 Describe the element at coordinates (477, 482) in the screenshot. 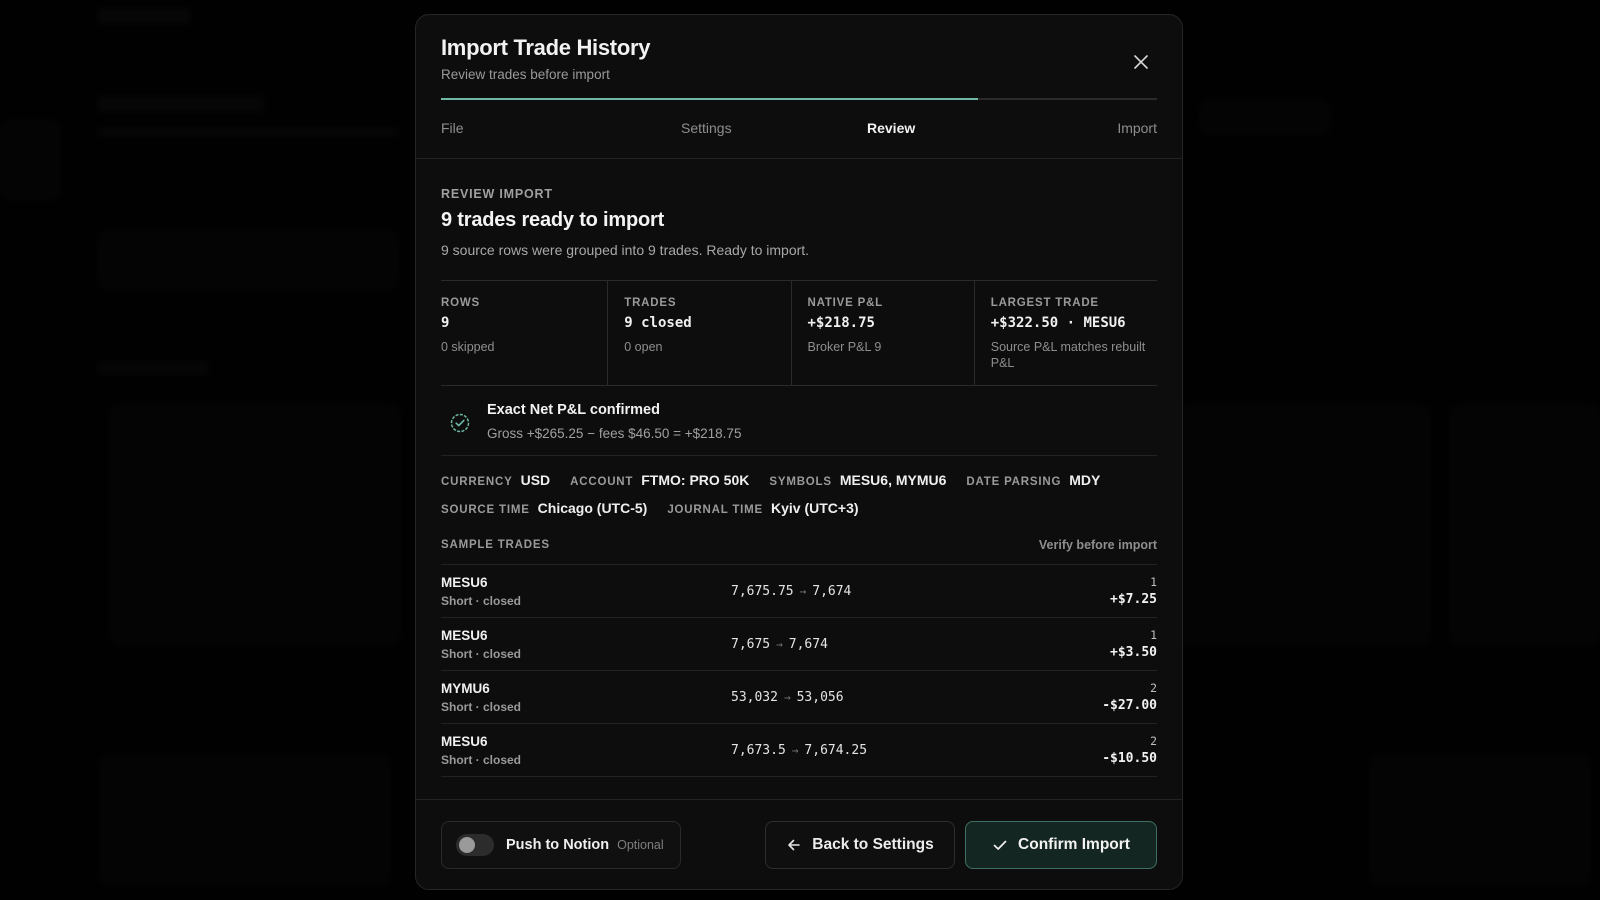

I see `meta-key: CURRENCY` at that location.